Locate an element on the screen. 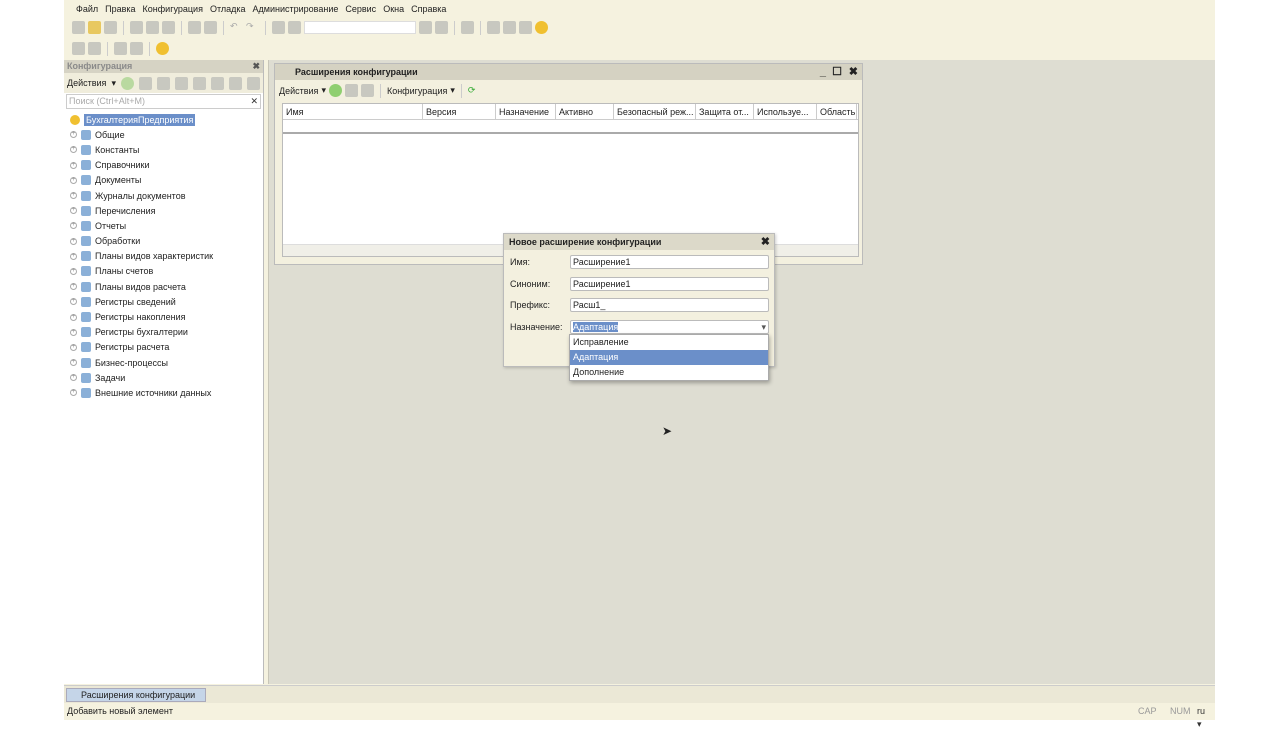 The image size is (1280, 731). layout-icon is located at coordinates (136, 48).